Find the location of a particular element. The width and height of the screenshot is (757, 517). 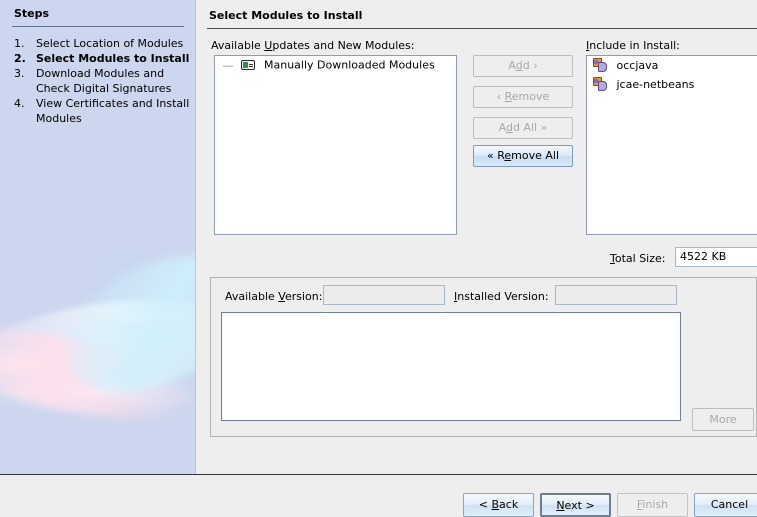

include-in-install-list: occjava jcae-netbeans is located at coordinates (671, 145).